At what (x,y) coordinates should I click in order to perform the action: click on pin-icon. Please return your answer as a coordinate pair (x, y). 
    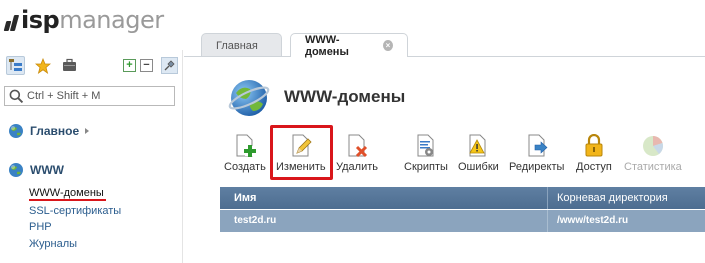
    Looking at the image, I should click on (169, 65).